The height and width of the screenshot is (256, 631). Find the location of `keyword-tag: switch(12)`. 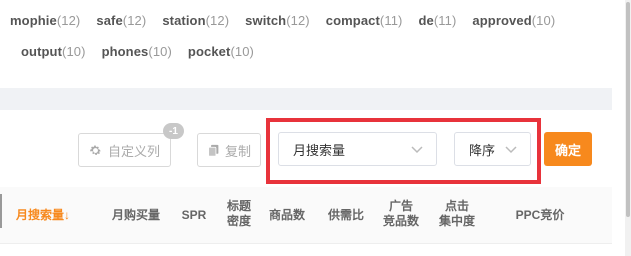

keyword-tag: switch(12) is located at coordinates (277, 23).